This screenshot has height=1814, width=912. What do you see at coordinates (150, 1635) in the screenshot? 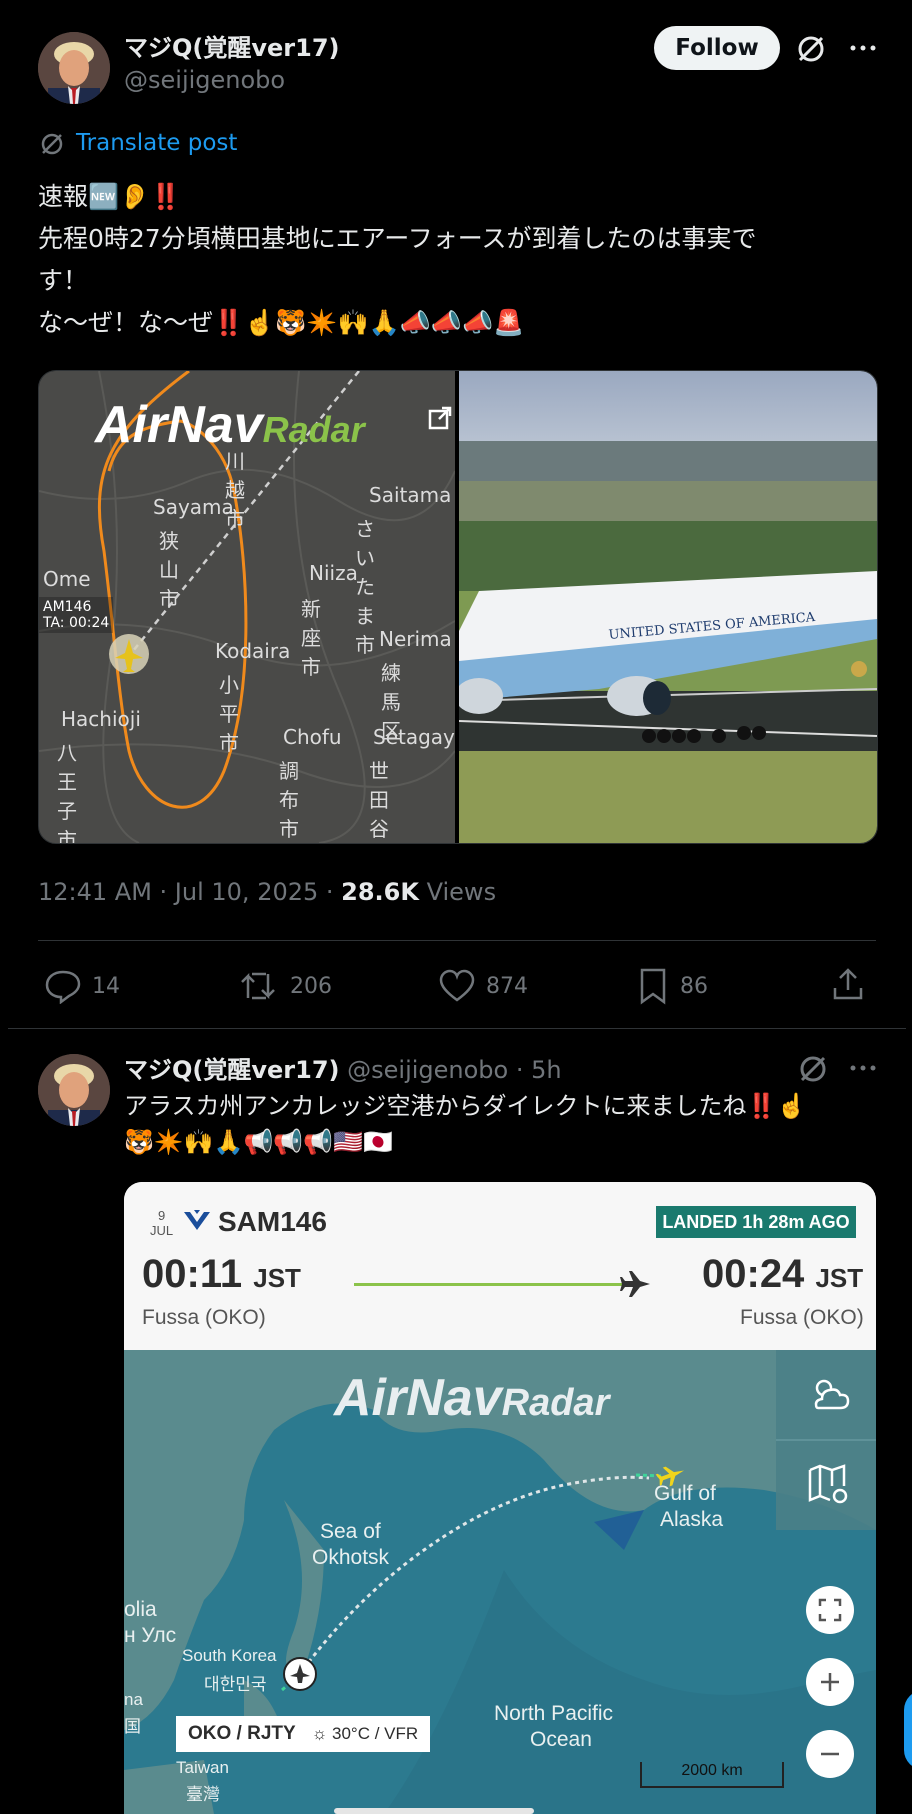
I see `map-label: н Улс` at bounding box center [150, 1635].